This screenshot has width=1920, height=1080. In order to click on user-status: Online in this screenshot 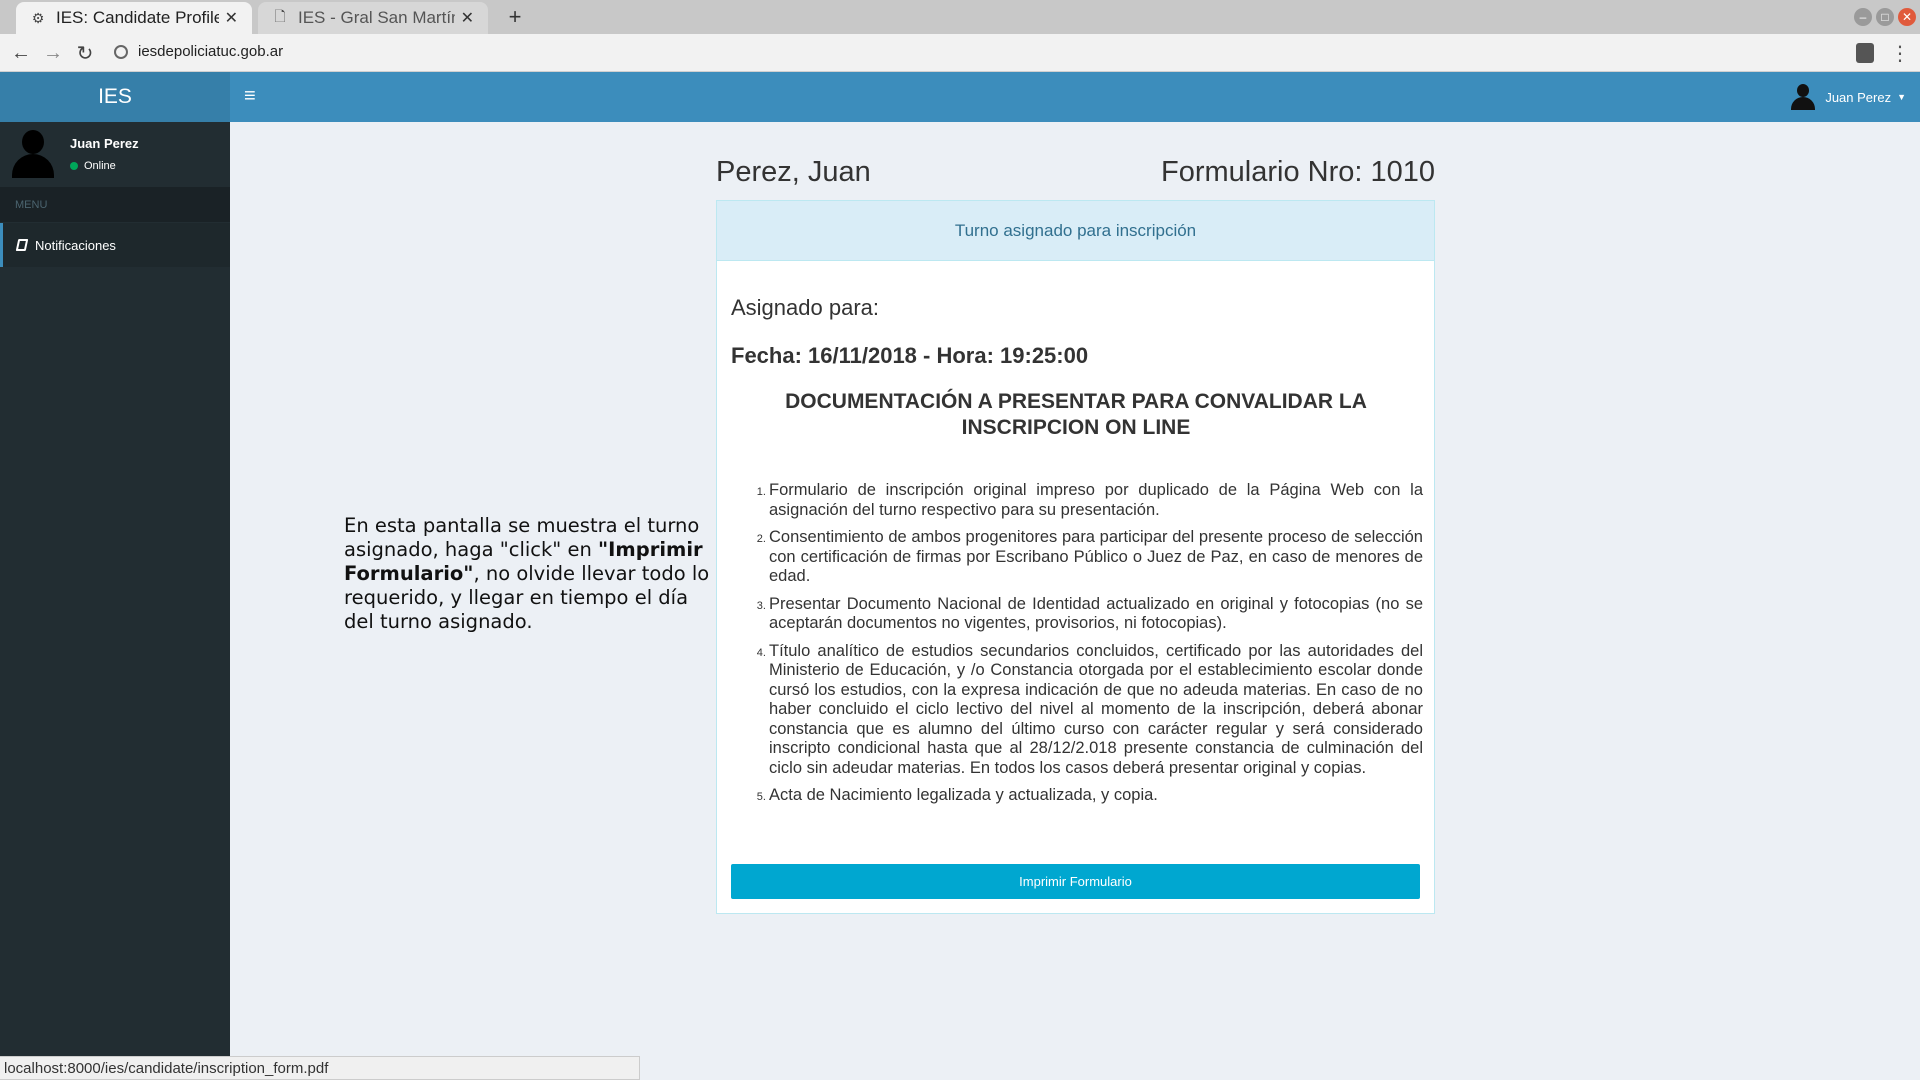, I will do `click(93, 166)`.